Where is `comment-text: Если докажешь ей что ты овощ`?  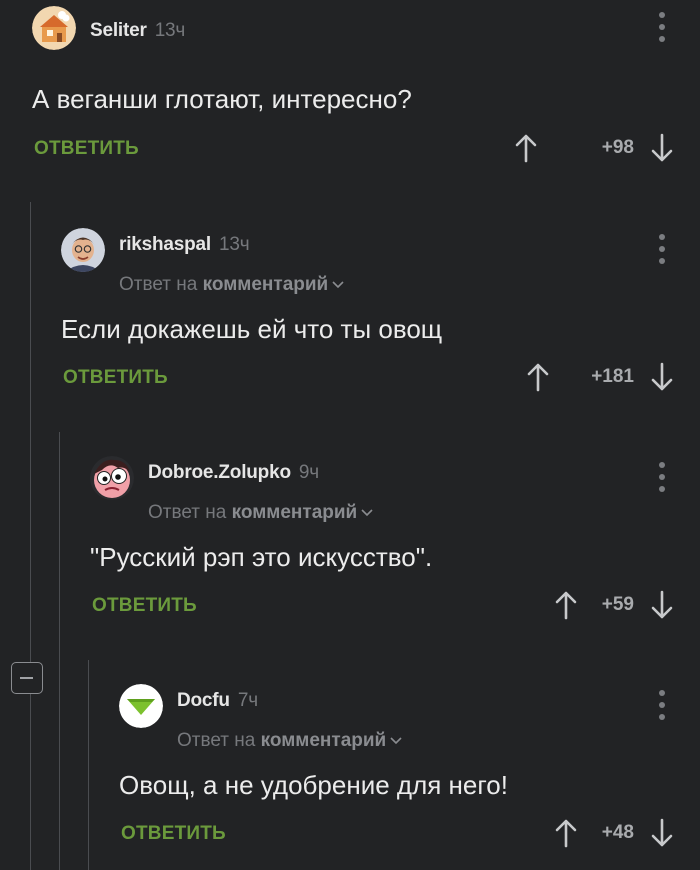 comment-text: Если докажешь ей что ты овощ is located at coordinates (252, 329).